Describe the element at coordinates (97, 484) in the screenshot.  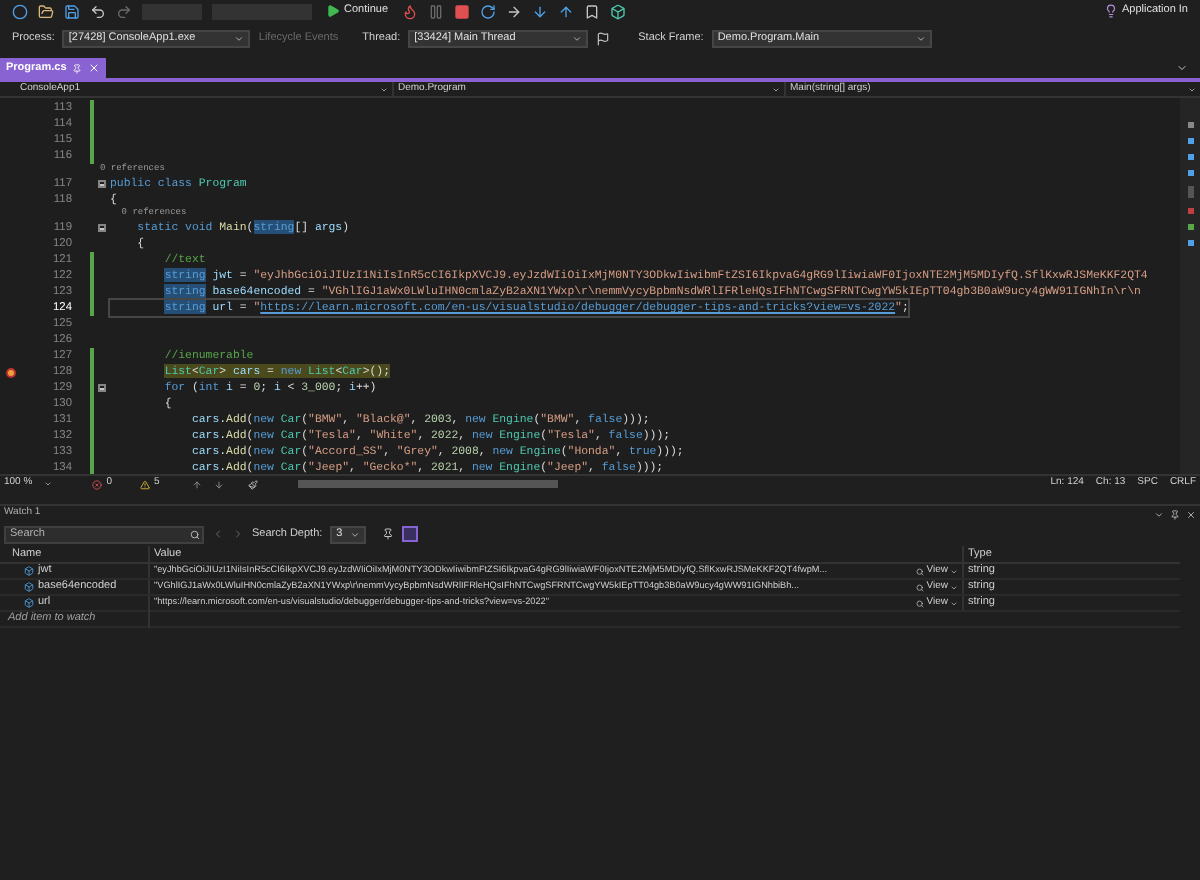
I see `error-icon` at that location.